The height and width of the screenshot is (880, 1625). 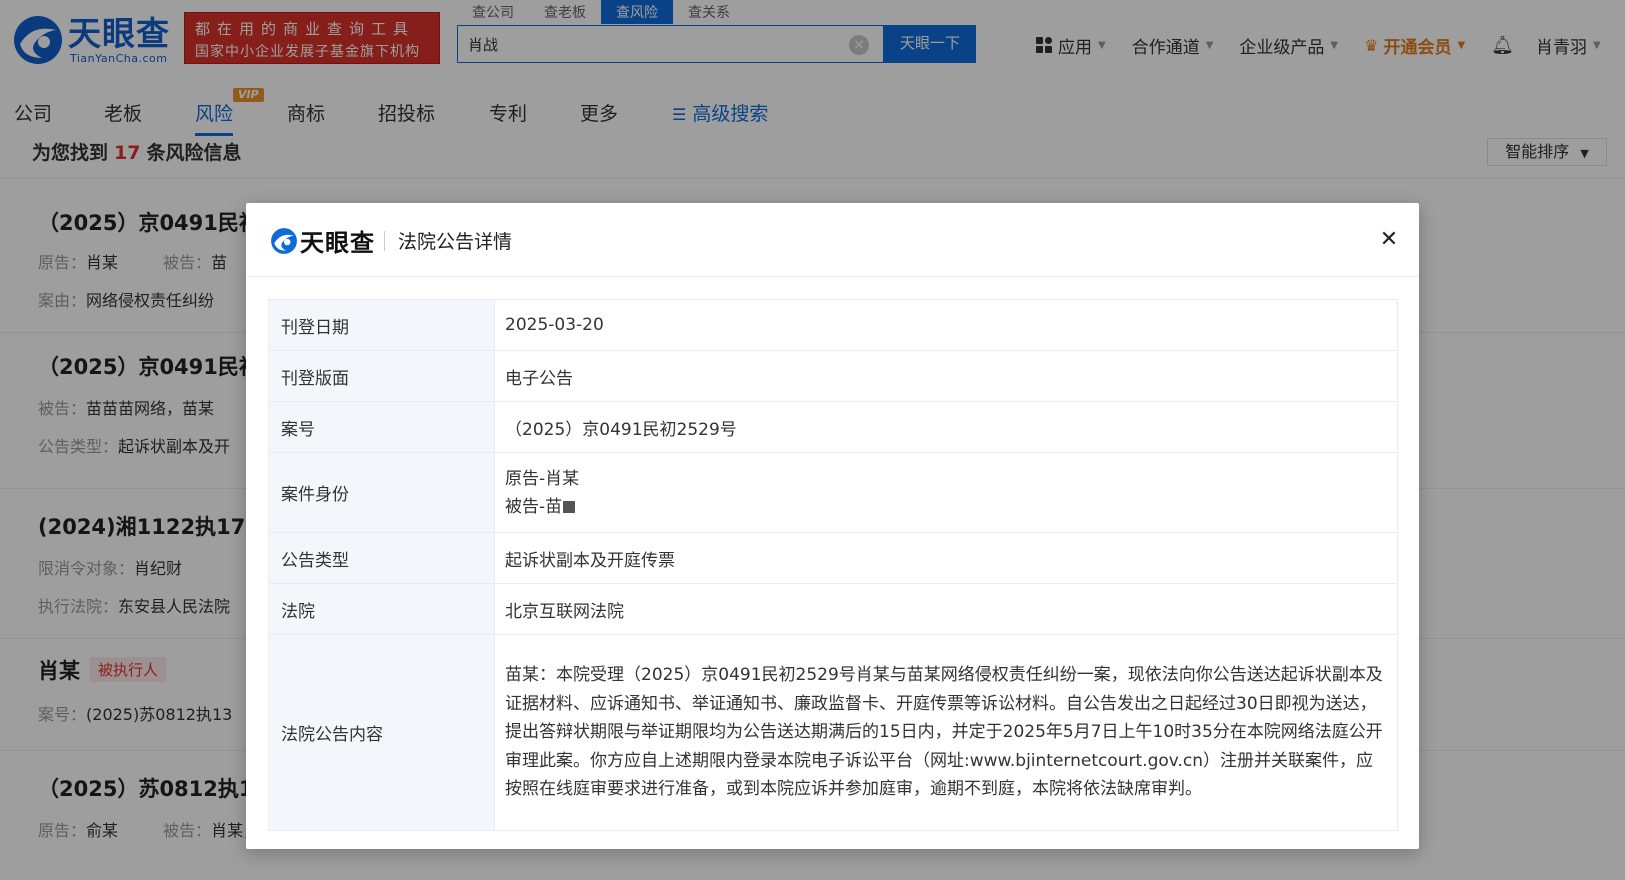 I want to click on field-value-case-no: （2025）京0491民初2529号, so click(x=946, y=427).